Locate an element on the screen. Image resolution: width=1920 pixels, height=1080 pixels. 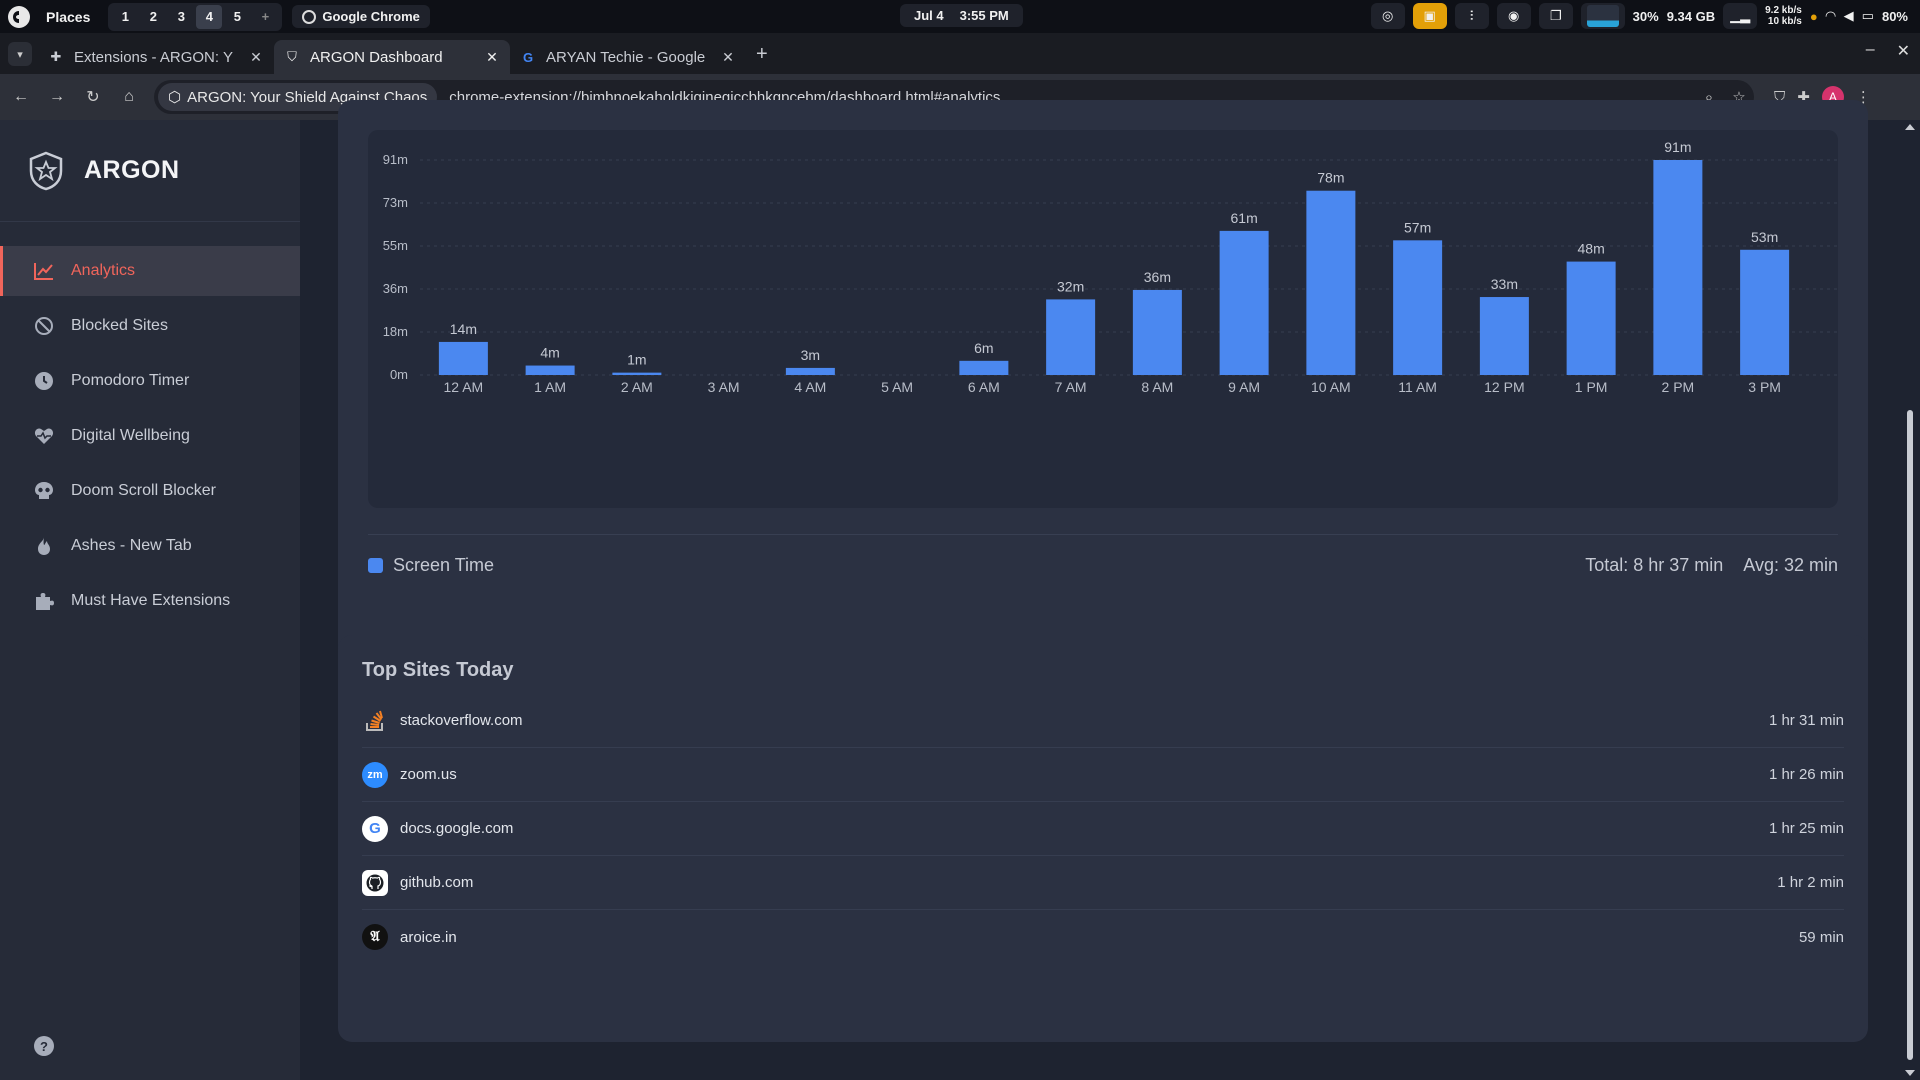
home-icon: ⌂ is located at coordinates (129, 97).